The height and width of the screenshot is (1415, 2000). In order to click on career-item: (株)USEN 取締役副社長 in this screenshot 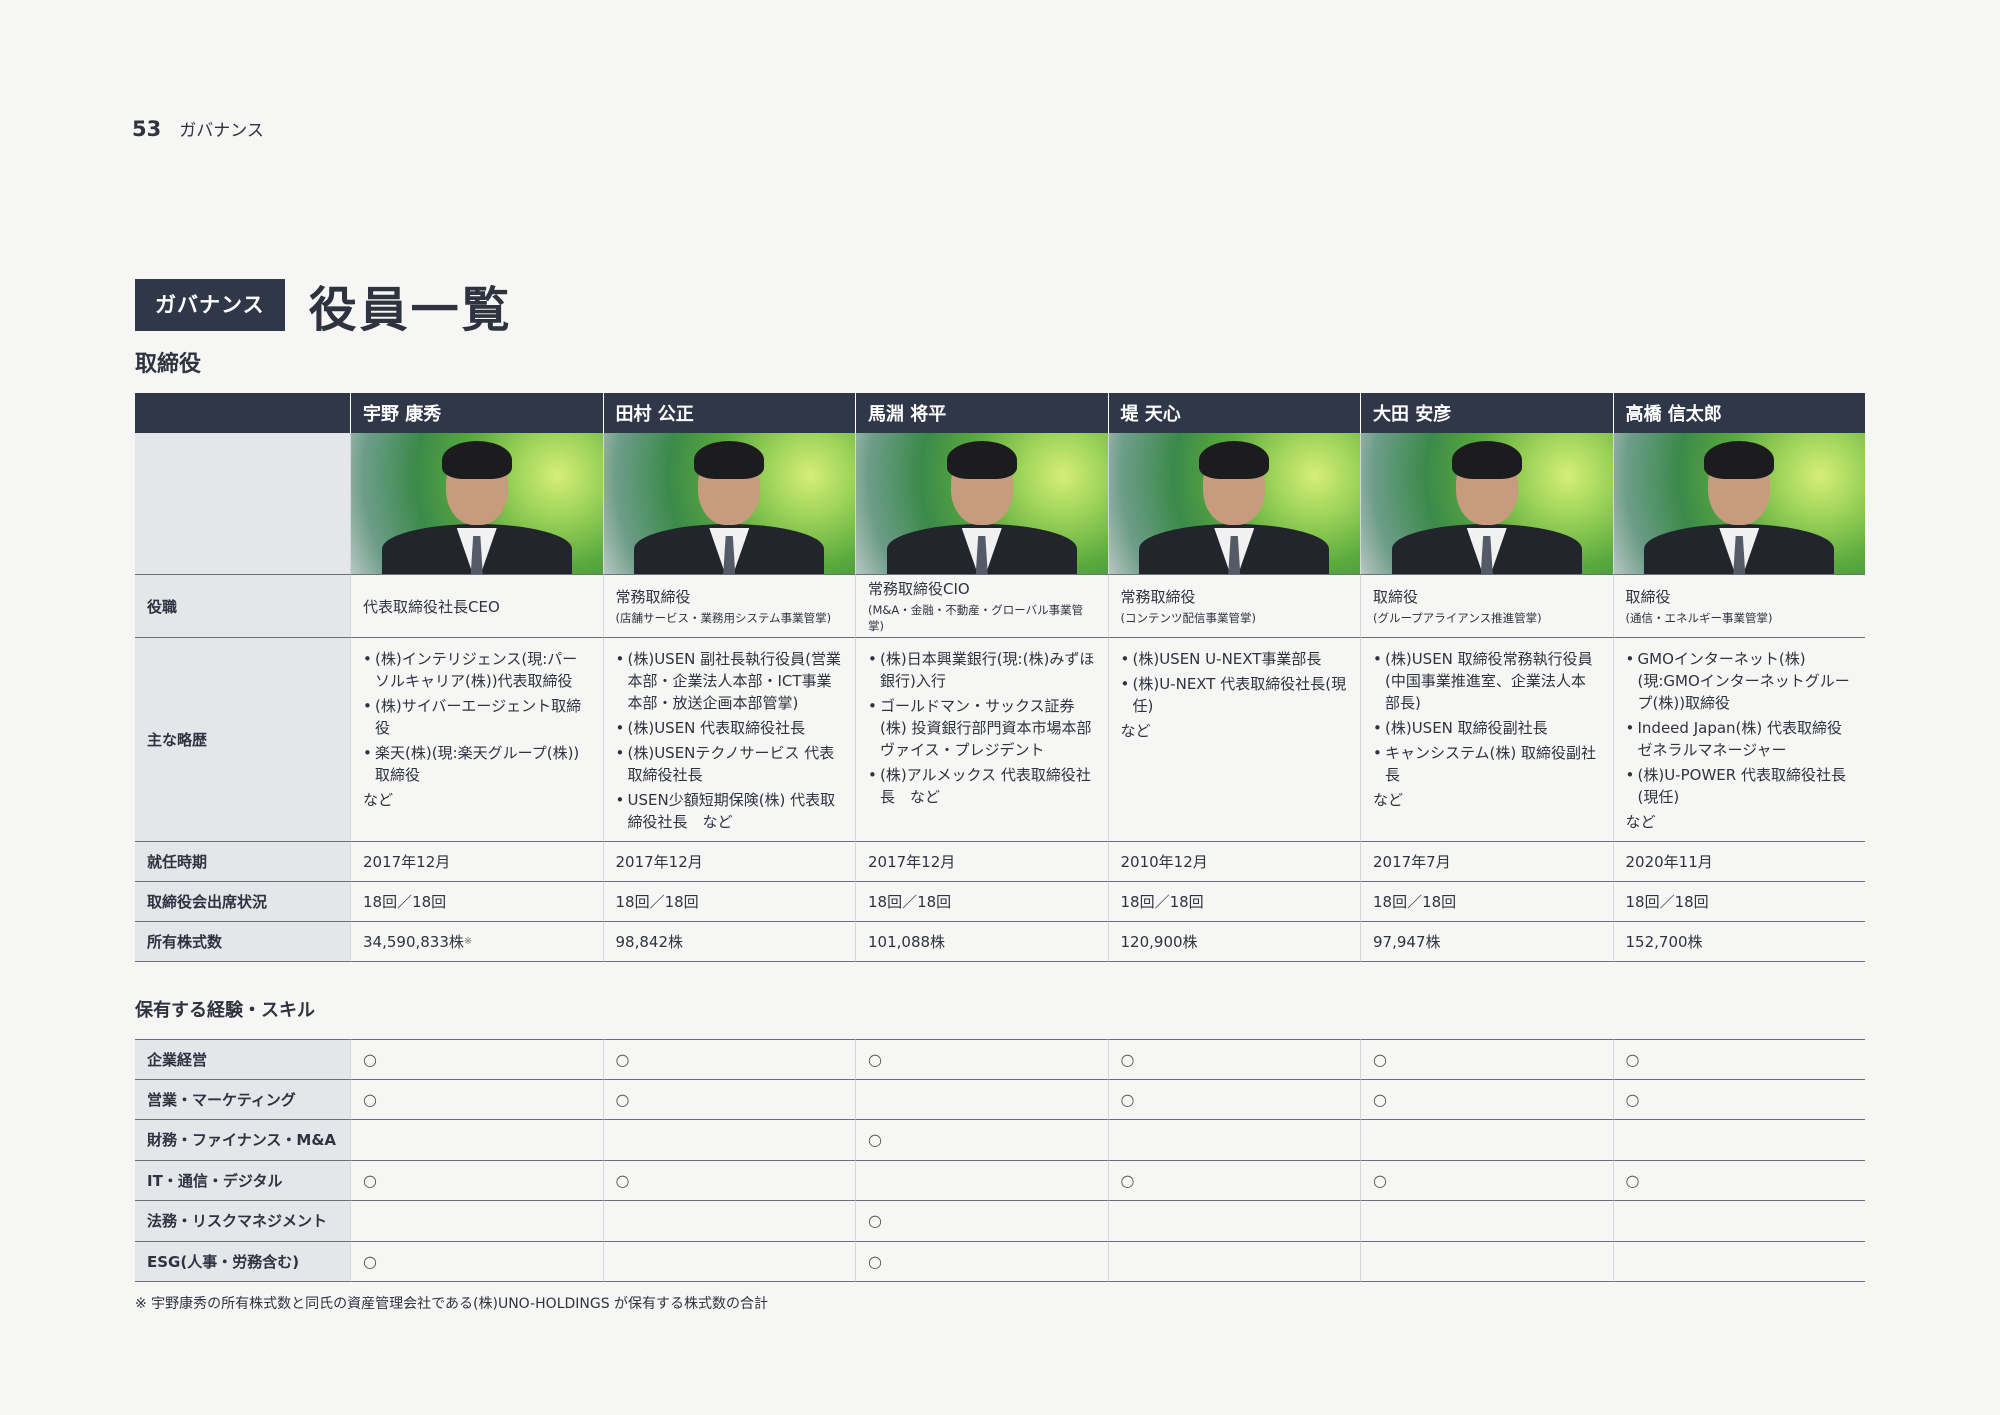, I will do `click(1487, 728)`.